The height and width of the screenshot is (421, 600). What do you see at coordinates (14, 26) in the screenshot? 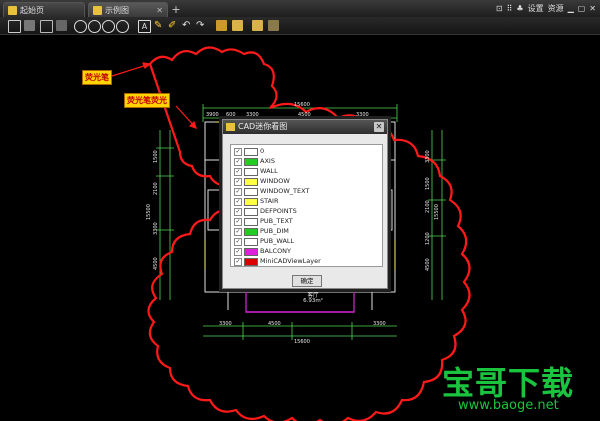
I see `open-icon` at bounding box center [14, 26].